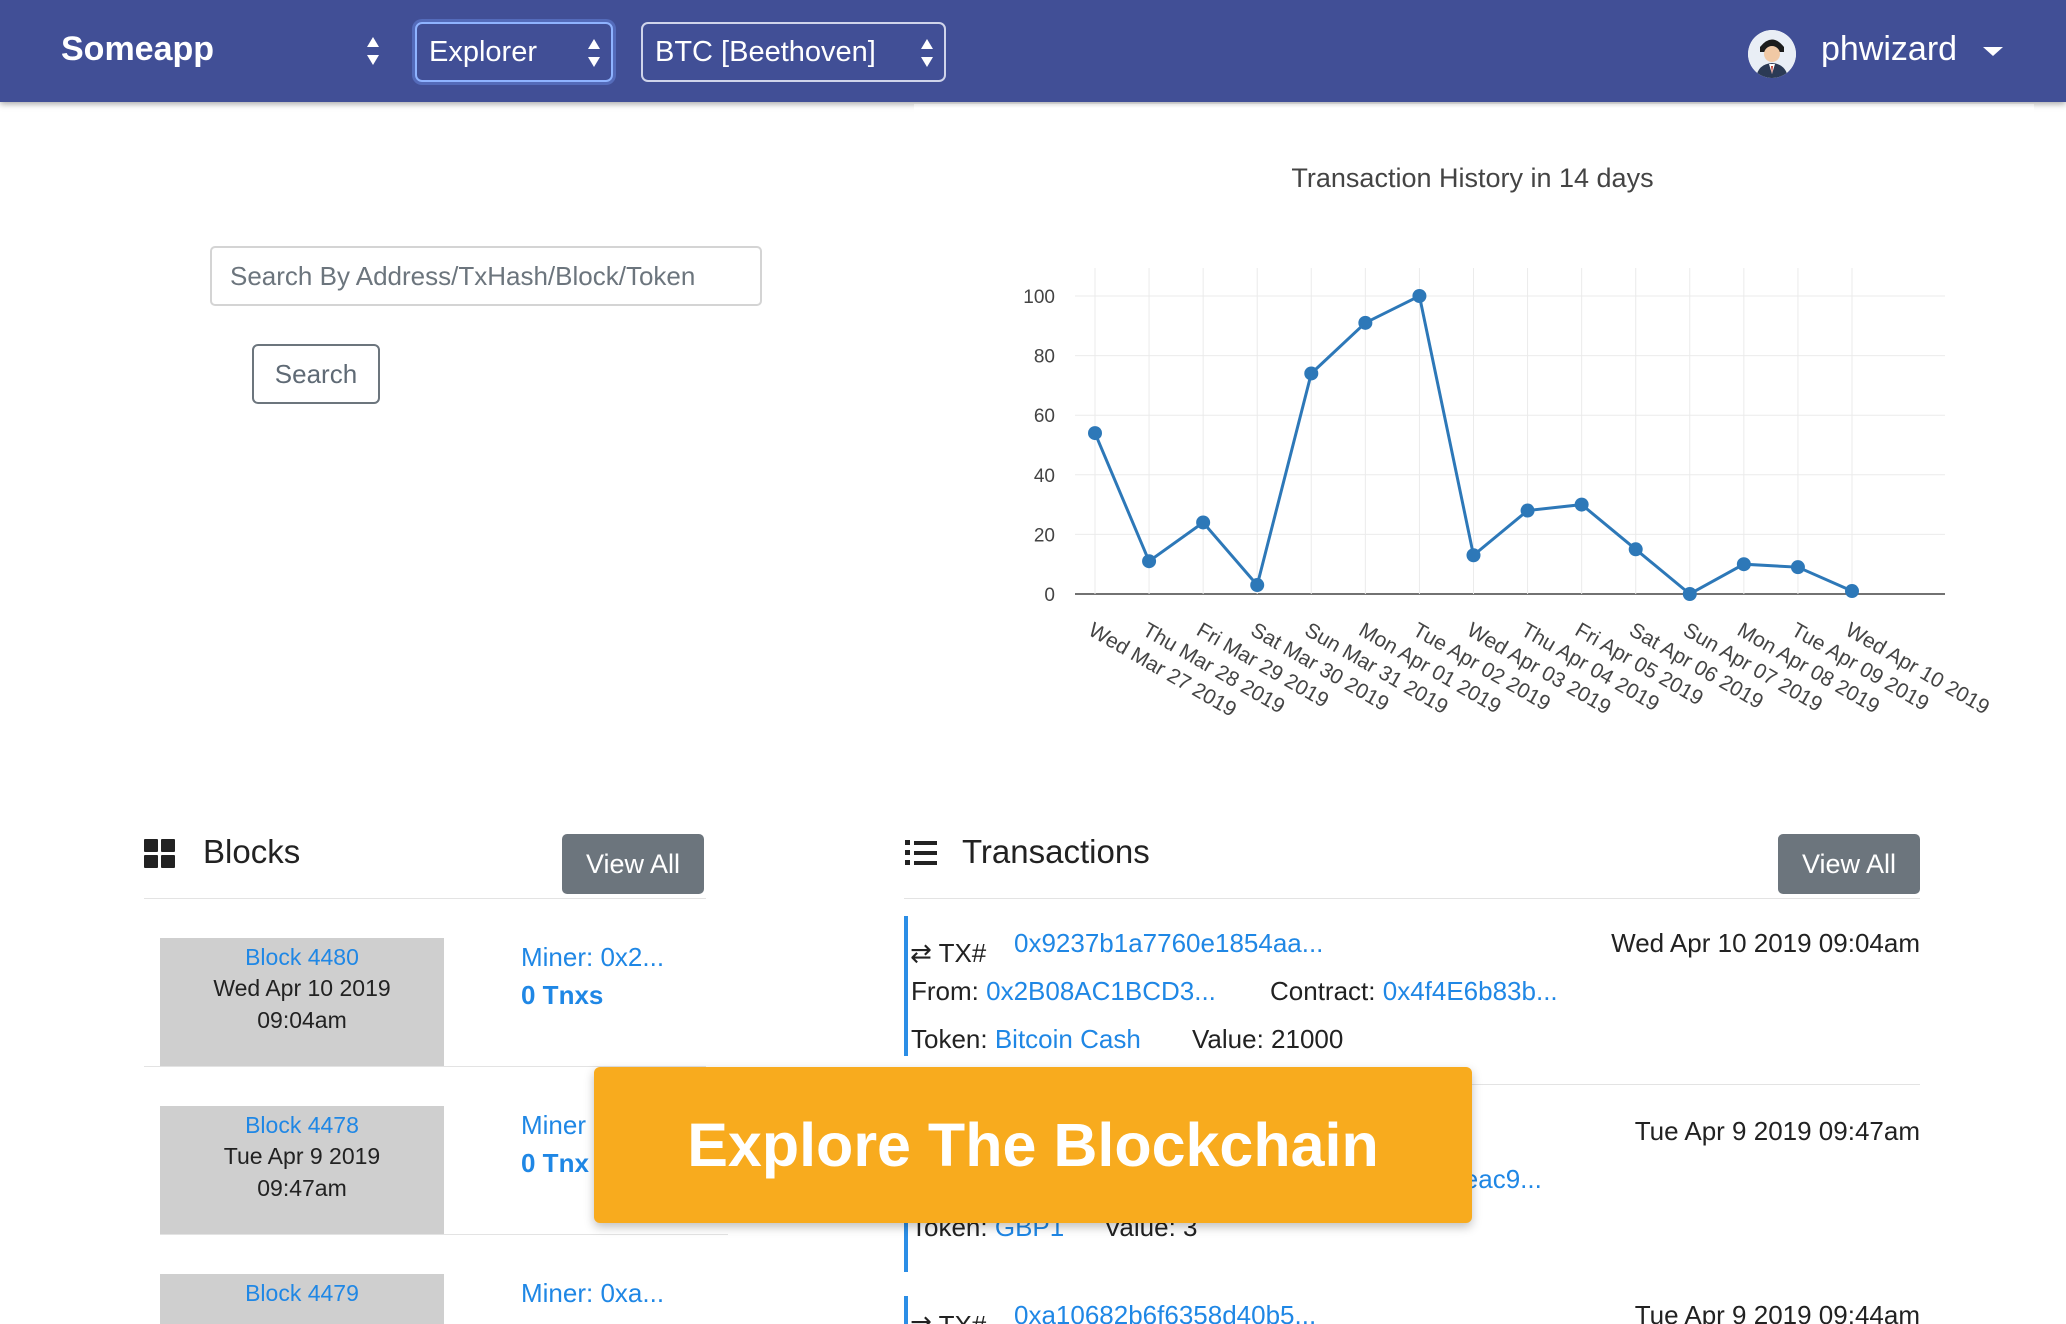 The width and height of the screenshot is (2066, 1324). Describe the element at coordinates (137, 49) in the screenshot. I see `app-brand: Someapp` at that location.